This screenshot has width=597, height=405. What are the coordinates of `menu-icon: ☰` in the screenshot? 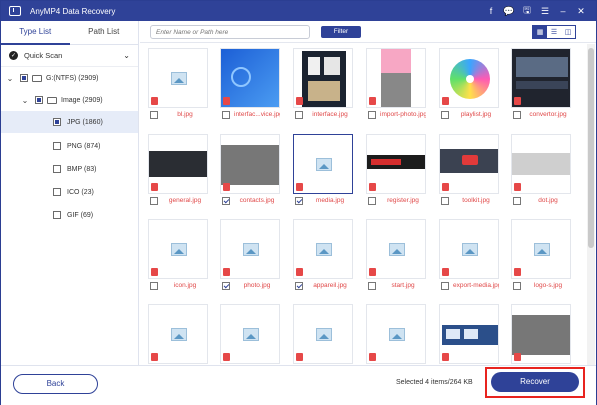 It's located at (545, 11).